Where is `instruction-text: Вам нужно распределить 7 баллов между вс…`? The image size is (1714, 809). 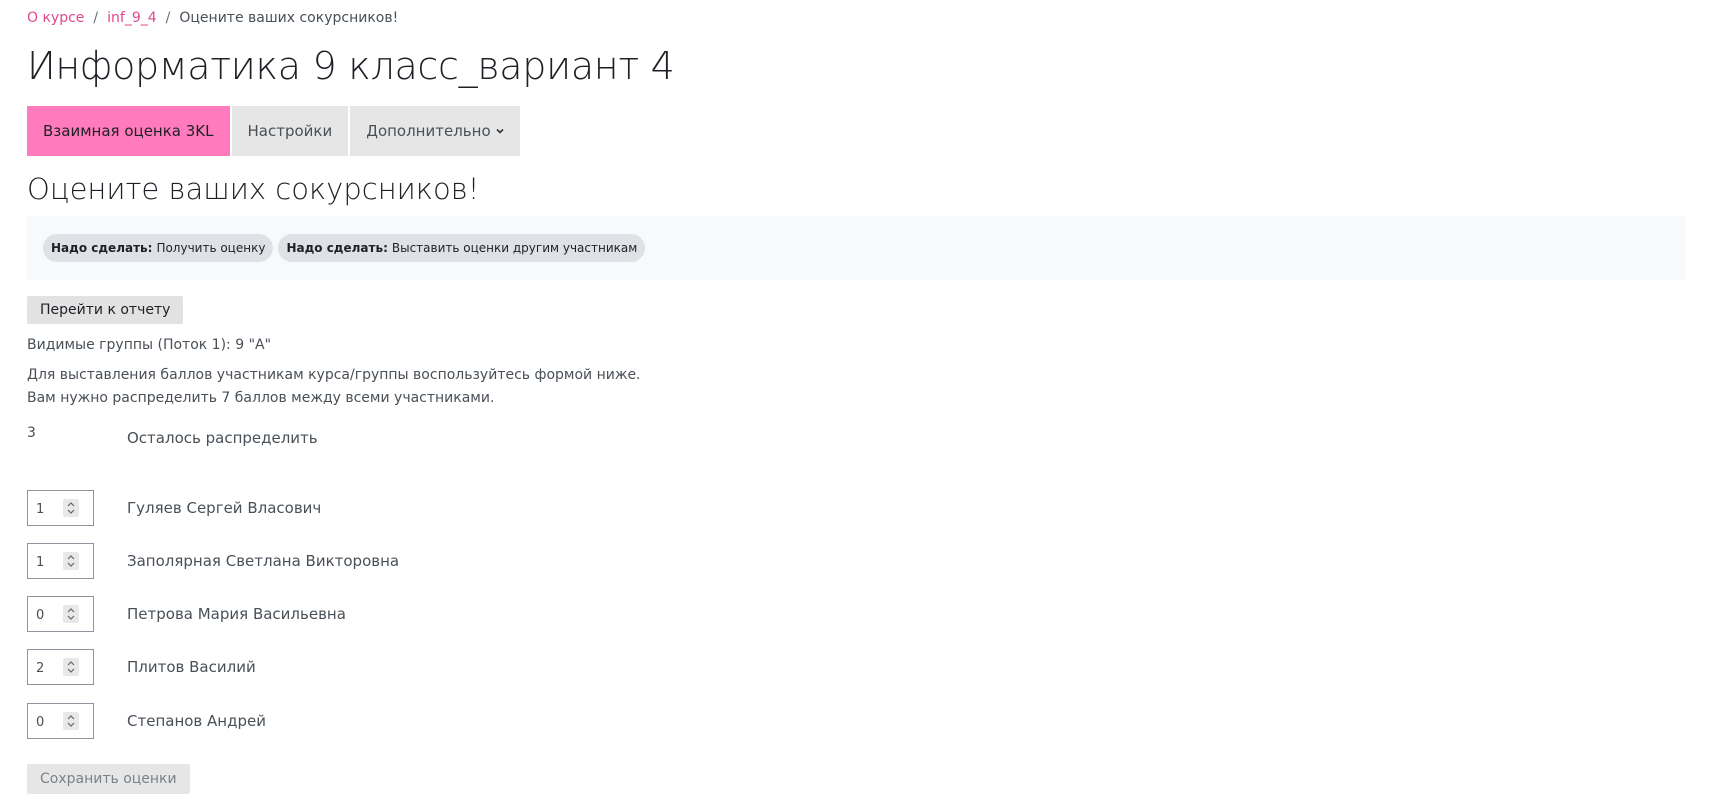
instruction-text: Вам нужно распределить 7 баллов между вс… is located at coordinates (261, 398).